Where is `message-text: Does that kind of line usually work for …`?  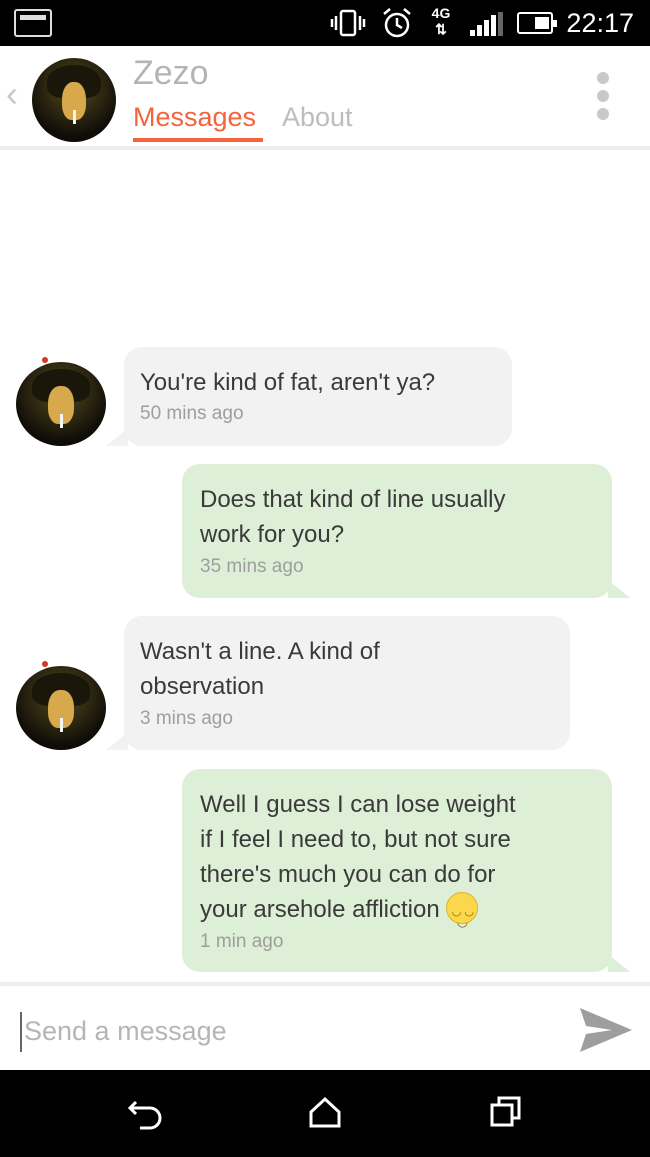
message-text: Does that kind of line usually work for … is located at coordinates (353, 517).